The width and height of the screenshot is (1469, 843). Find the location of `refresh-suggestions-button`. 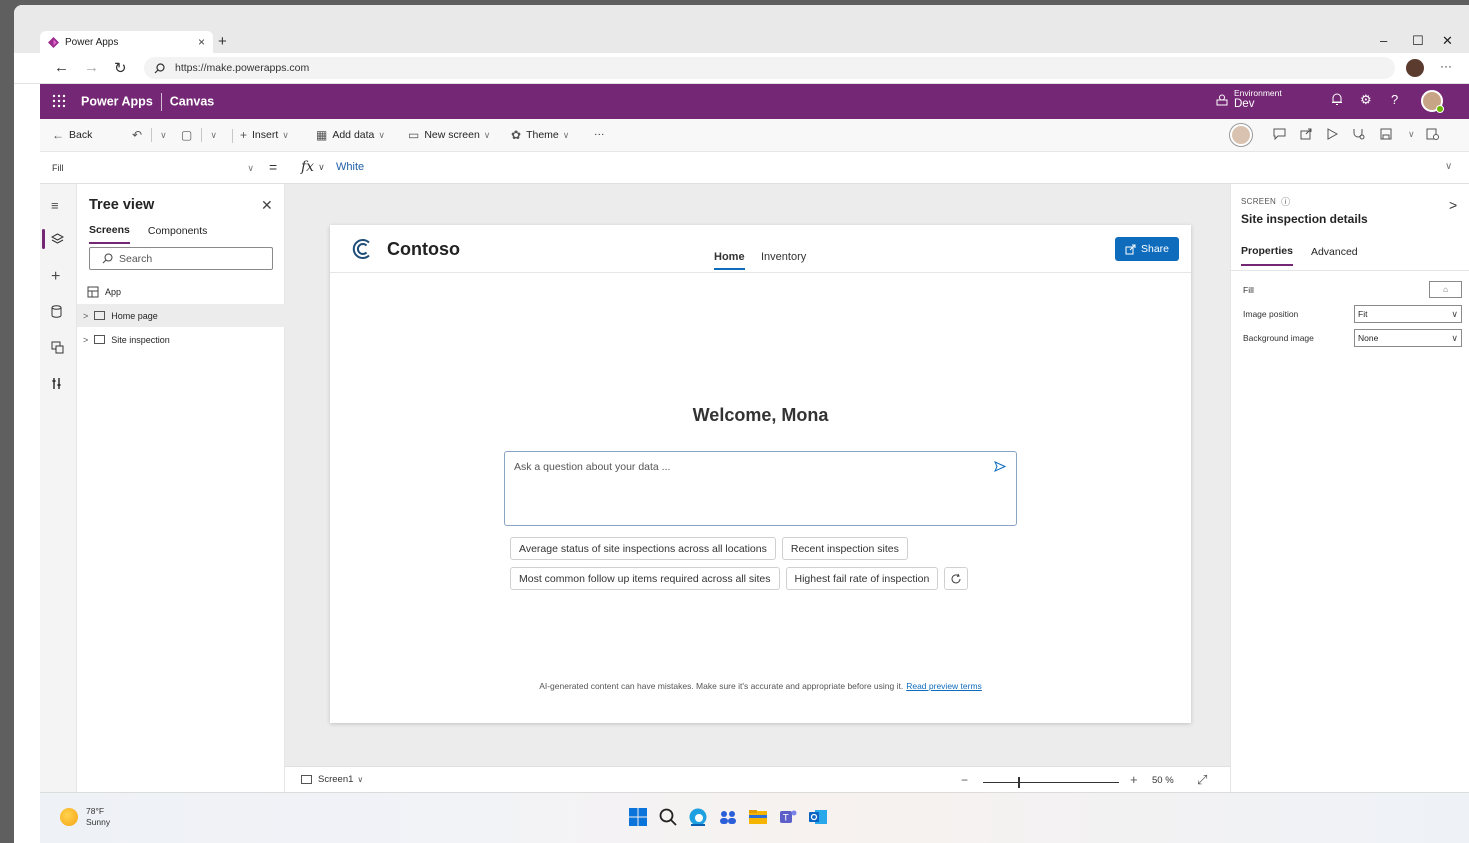

refresh-suggestions-button is located at coordinates (956, 578).